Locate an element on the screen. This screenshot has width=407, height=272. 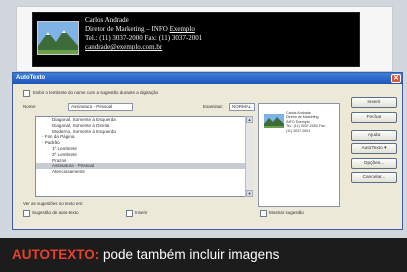
suggestion-checkbox is located at coordinates (26, 213).